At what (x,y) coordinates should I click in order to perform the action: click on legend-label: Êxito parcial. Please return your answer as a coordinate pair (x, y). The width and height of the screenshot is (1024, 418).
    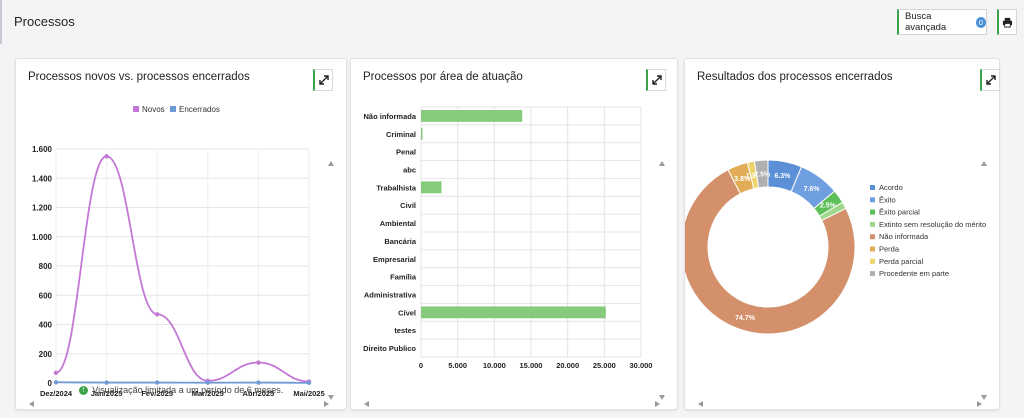
    Looking at the image, I should click on (899, 212).